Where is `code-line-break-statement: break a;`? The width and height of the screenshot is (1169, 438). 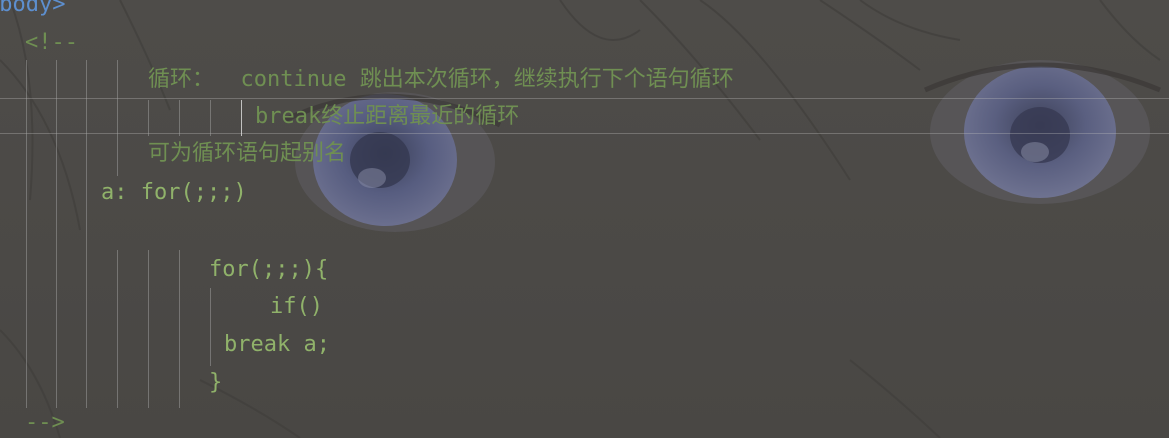 code-line-break-statement: break a; is located at coordinates (277, 345).